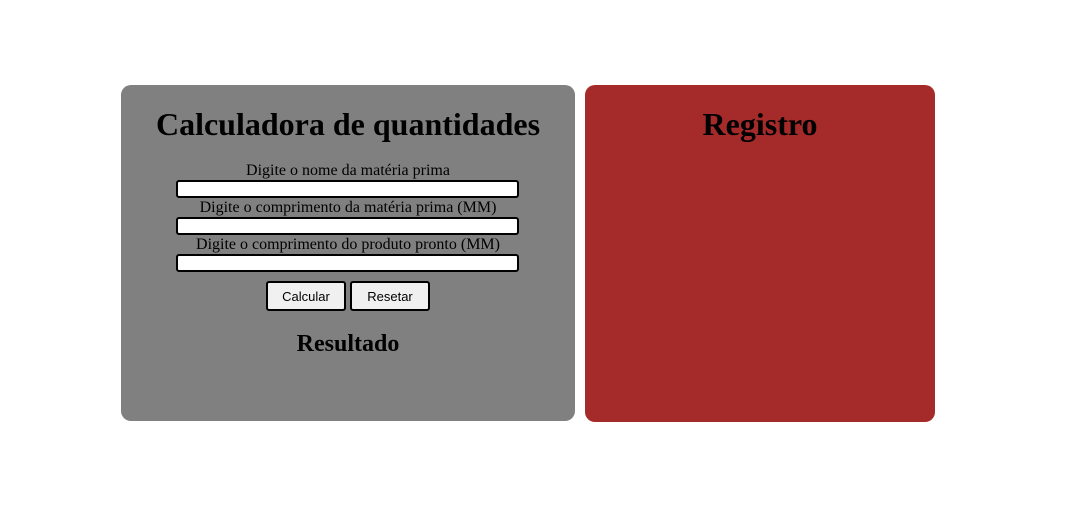 The width and height of the screenshot is (1077, 528). I want to click on raw-material-name-label: Digite o nome da matéria prima, so click(348, 170).